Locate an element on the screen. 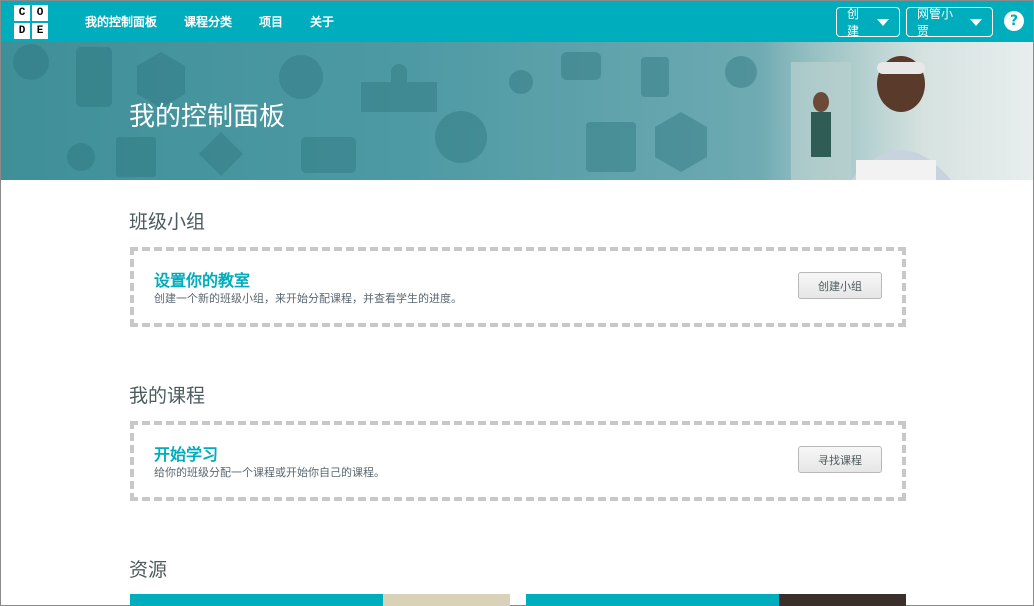 This screenshot has height=606, width=1034. start-learning-card: 开始学习 给你的班级分配一个课程或开始你自己的课程。 寻找课程 is located at coordinates (518, 461).